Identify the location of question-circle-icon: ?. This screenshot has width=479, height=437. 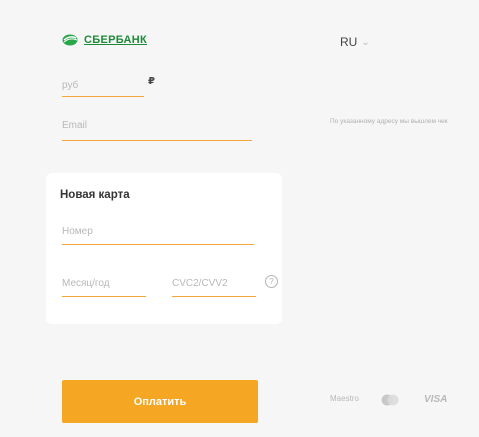
(271, 281).